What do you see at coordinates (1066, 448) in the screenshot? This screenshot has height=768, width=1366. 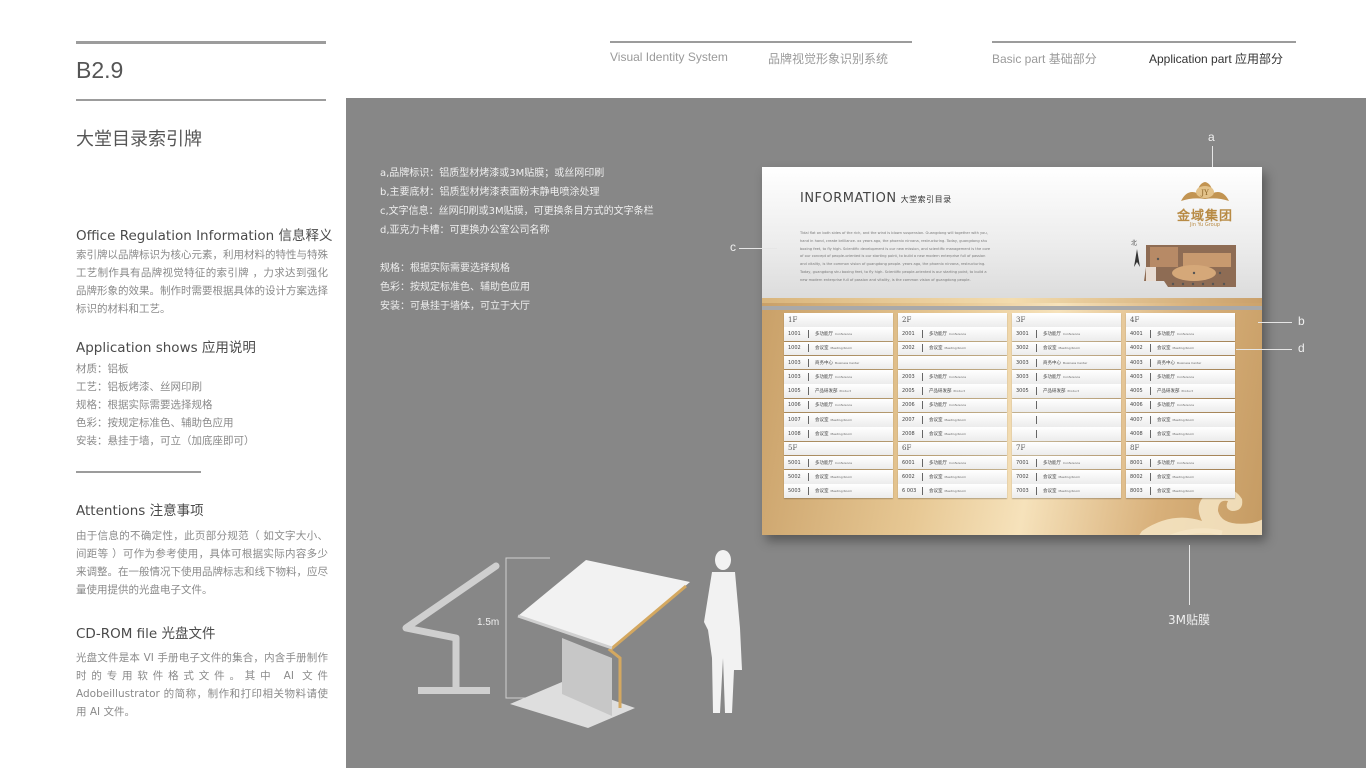 I see `floor-header: 7F` at bounding box center [1066, 448].